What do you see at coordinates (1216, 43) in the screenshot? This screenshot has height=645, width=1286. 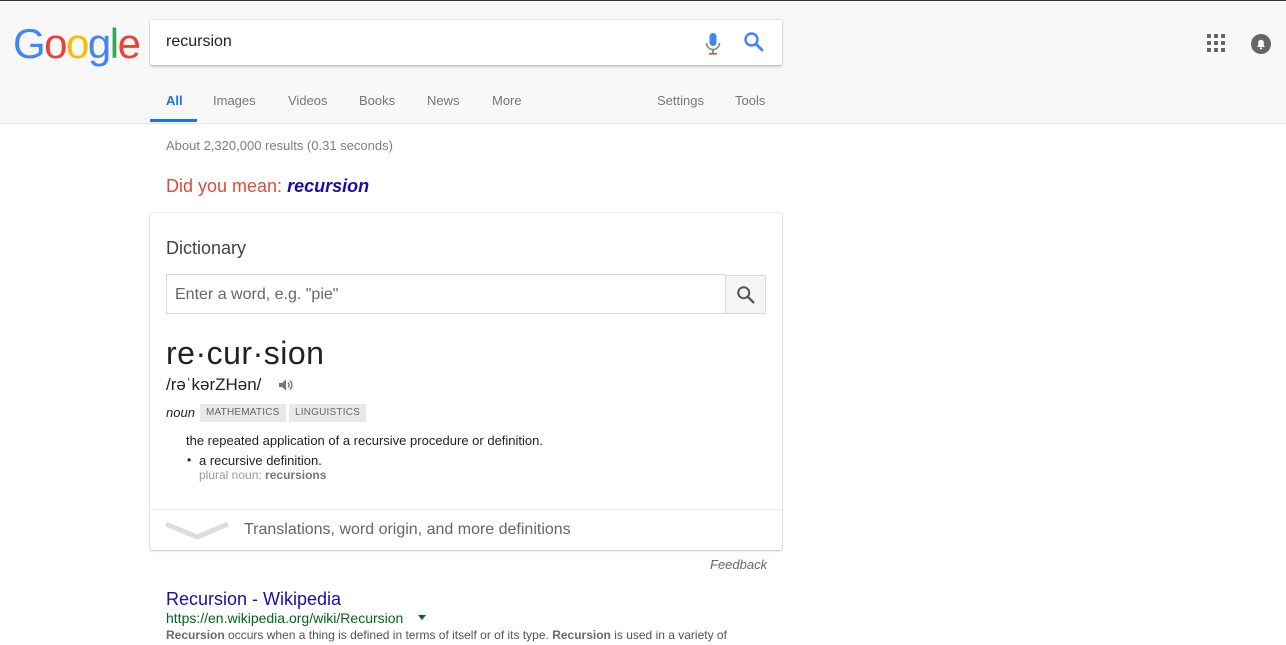 I see `apps-grid-icon` at bounding box center [1216, 43].